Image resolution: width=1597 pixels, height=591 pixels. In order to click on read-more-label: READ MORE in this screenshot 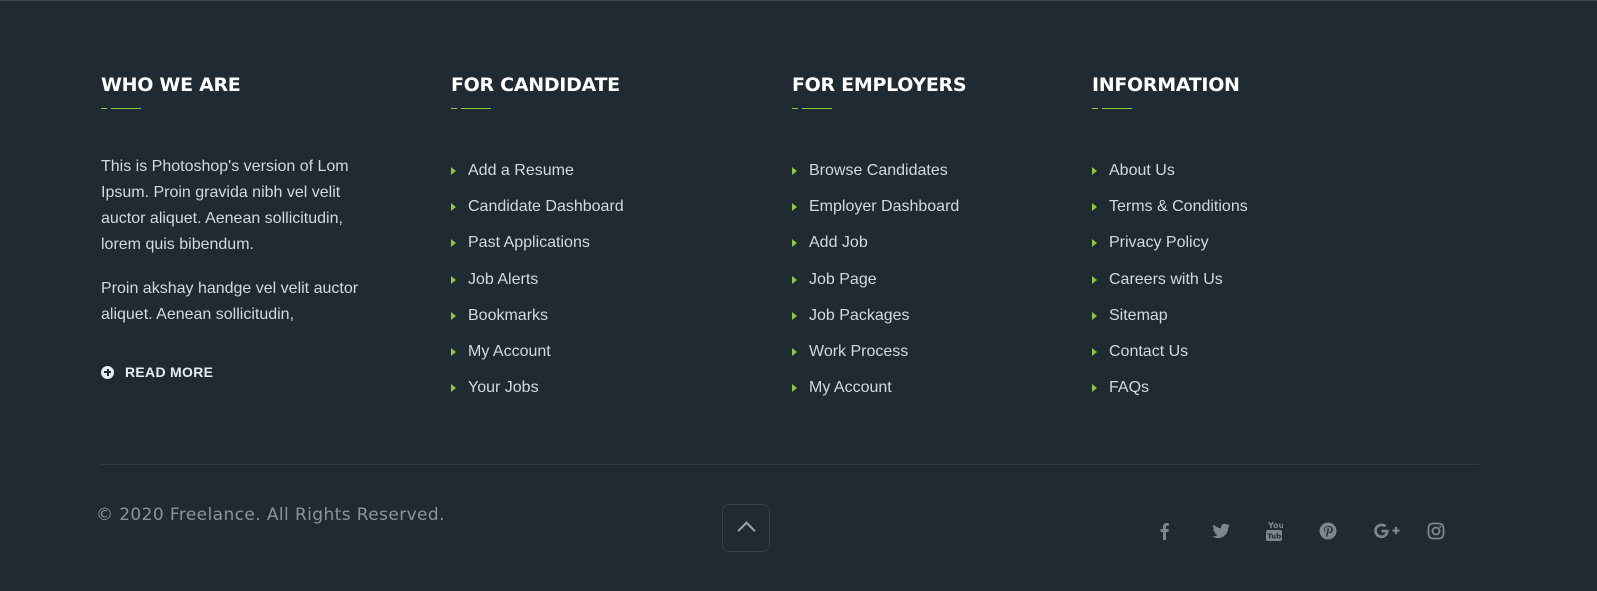, I will do `click(169, 372)`.